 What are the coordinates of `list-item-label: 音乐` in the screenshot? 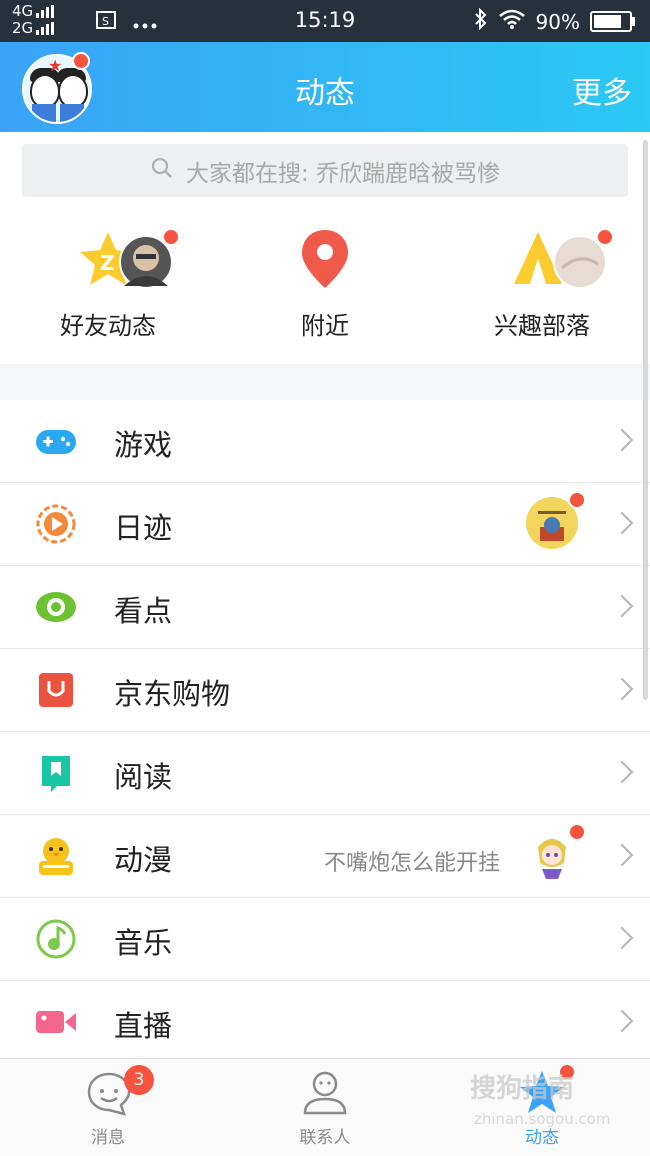 It's located at (143, 943).